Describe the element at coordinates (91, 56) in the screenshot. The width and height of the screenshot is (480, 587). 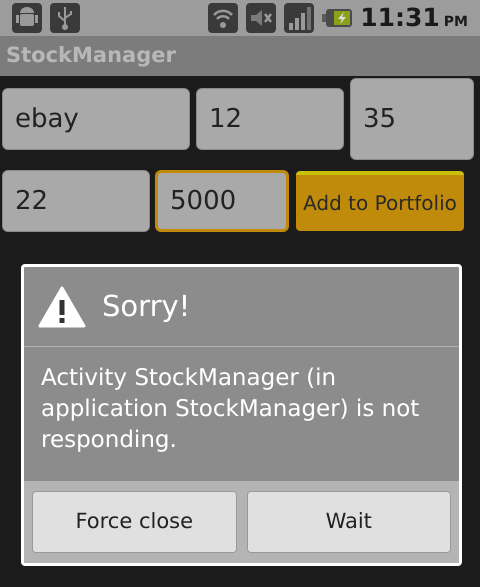
I see `app-title: StockManager` at that location.